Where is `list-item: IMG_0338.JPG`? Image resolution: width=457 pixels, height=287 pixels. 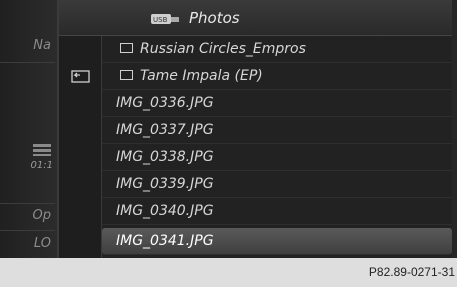 list-item: IMG_0338.JPG is located at coordinates (277, 157).